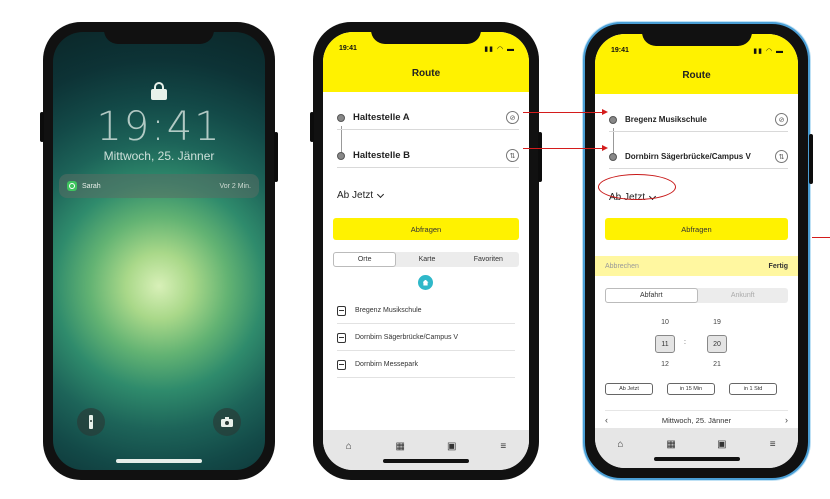 Image resolution: width=830 pixels, height=499 pixels. Describe the element at coordinates (159, 186) in the screenshot. I see `notification-banner: Sarah Vor 2 Min.` at that location.